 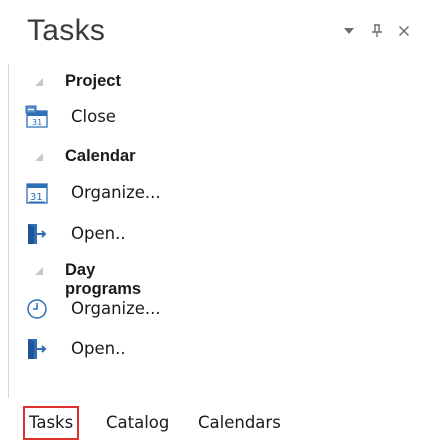 What do you see at coordinates (36, 116) in the screenshot?
I see `calendar-31-close-icon: 31` at bounding box center [36, 116].